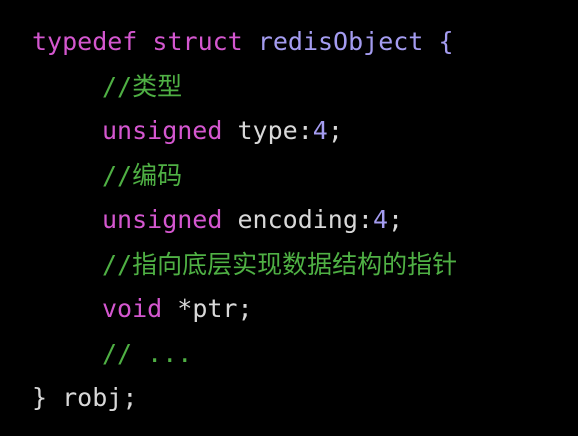  I want to click on field-ptr: *ptr, so click(207, 308).